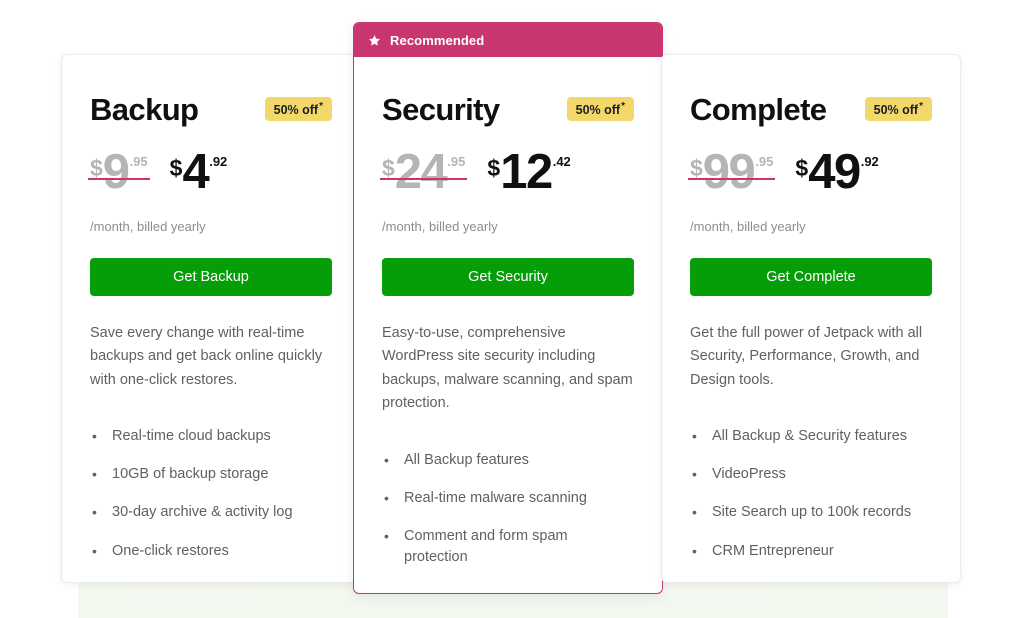  What do you see at coordinates (758, 109) in the screenshot?
I see `plan-title: Complete` at bounding box center [758, 109].